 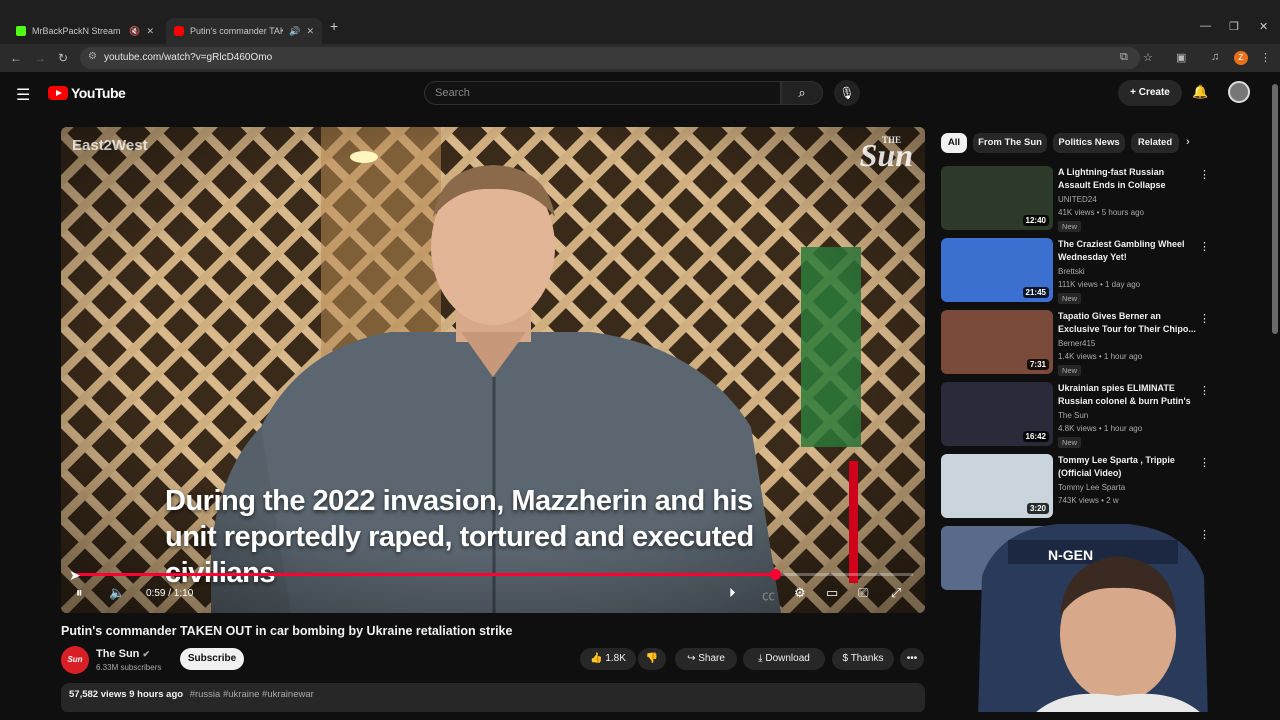 What do you see at coordinates (997, 486) in the screenshot?
I see `video-thumbnail: 3:20` at bounding box center [997, 486].